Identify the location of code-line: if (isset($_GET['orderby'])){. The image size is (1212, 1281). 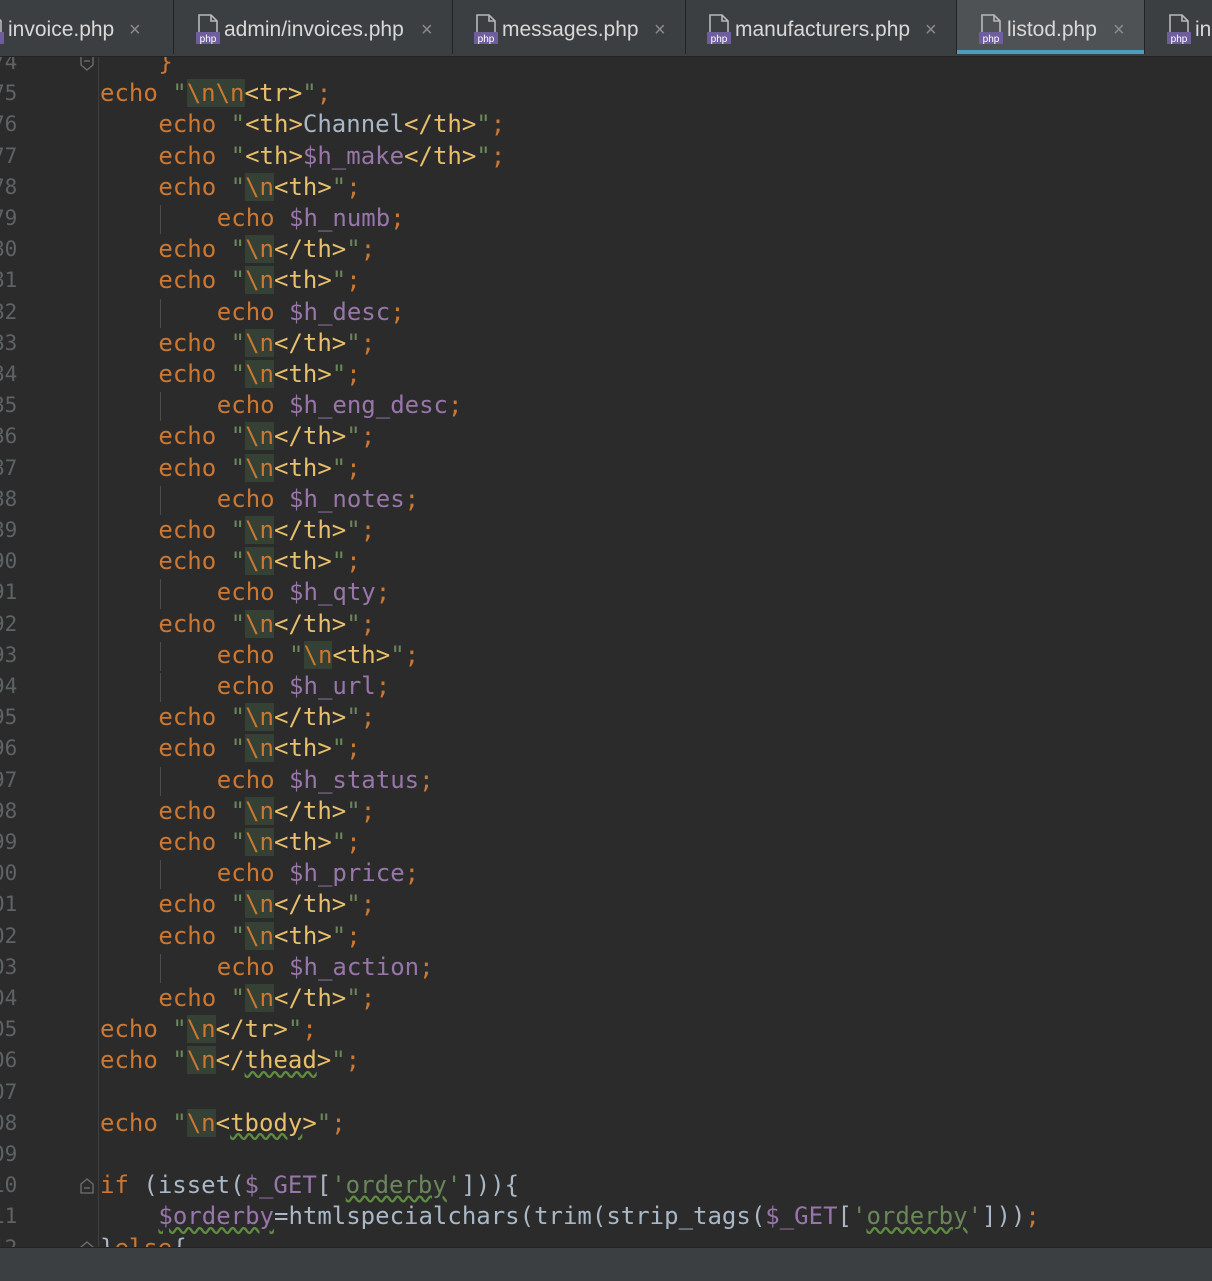
(309, 1185).